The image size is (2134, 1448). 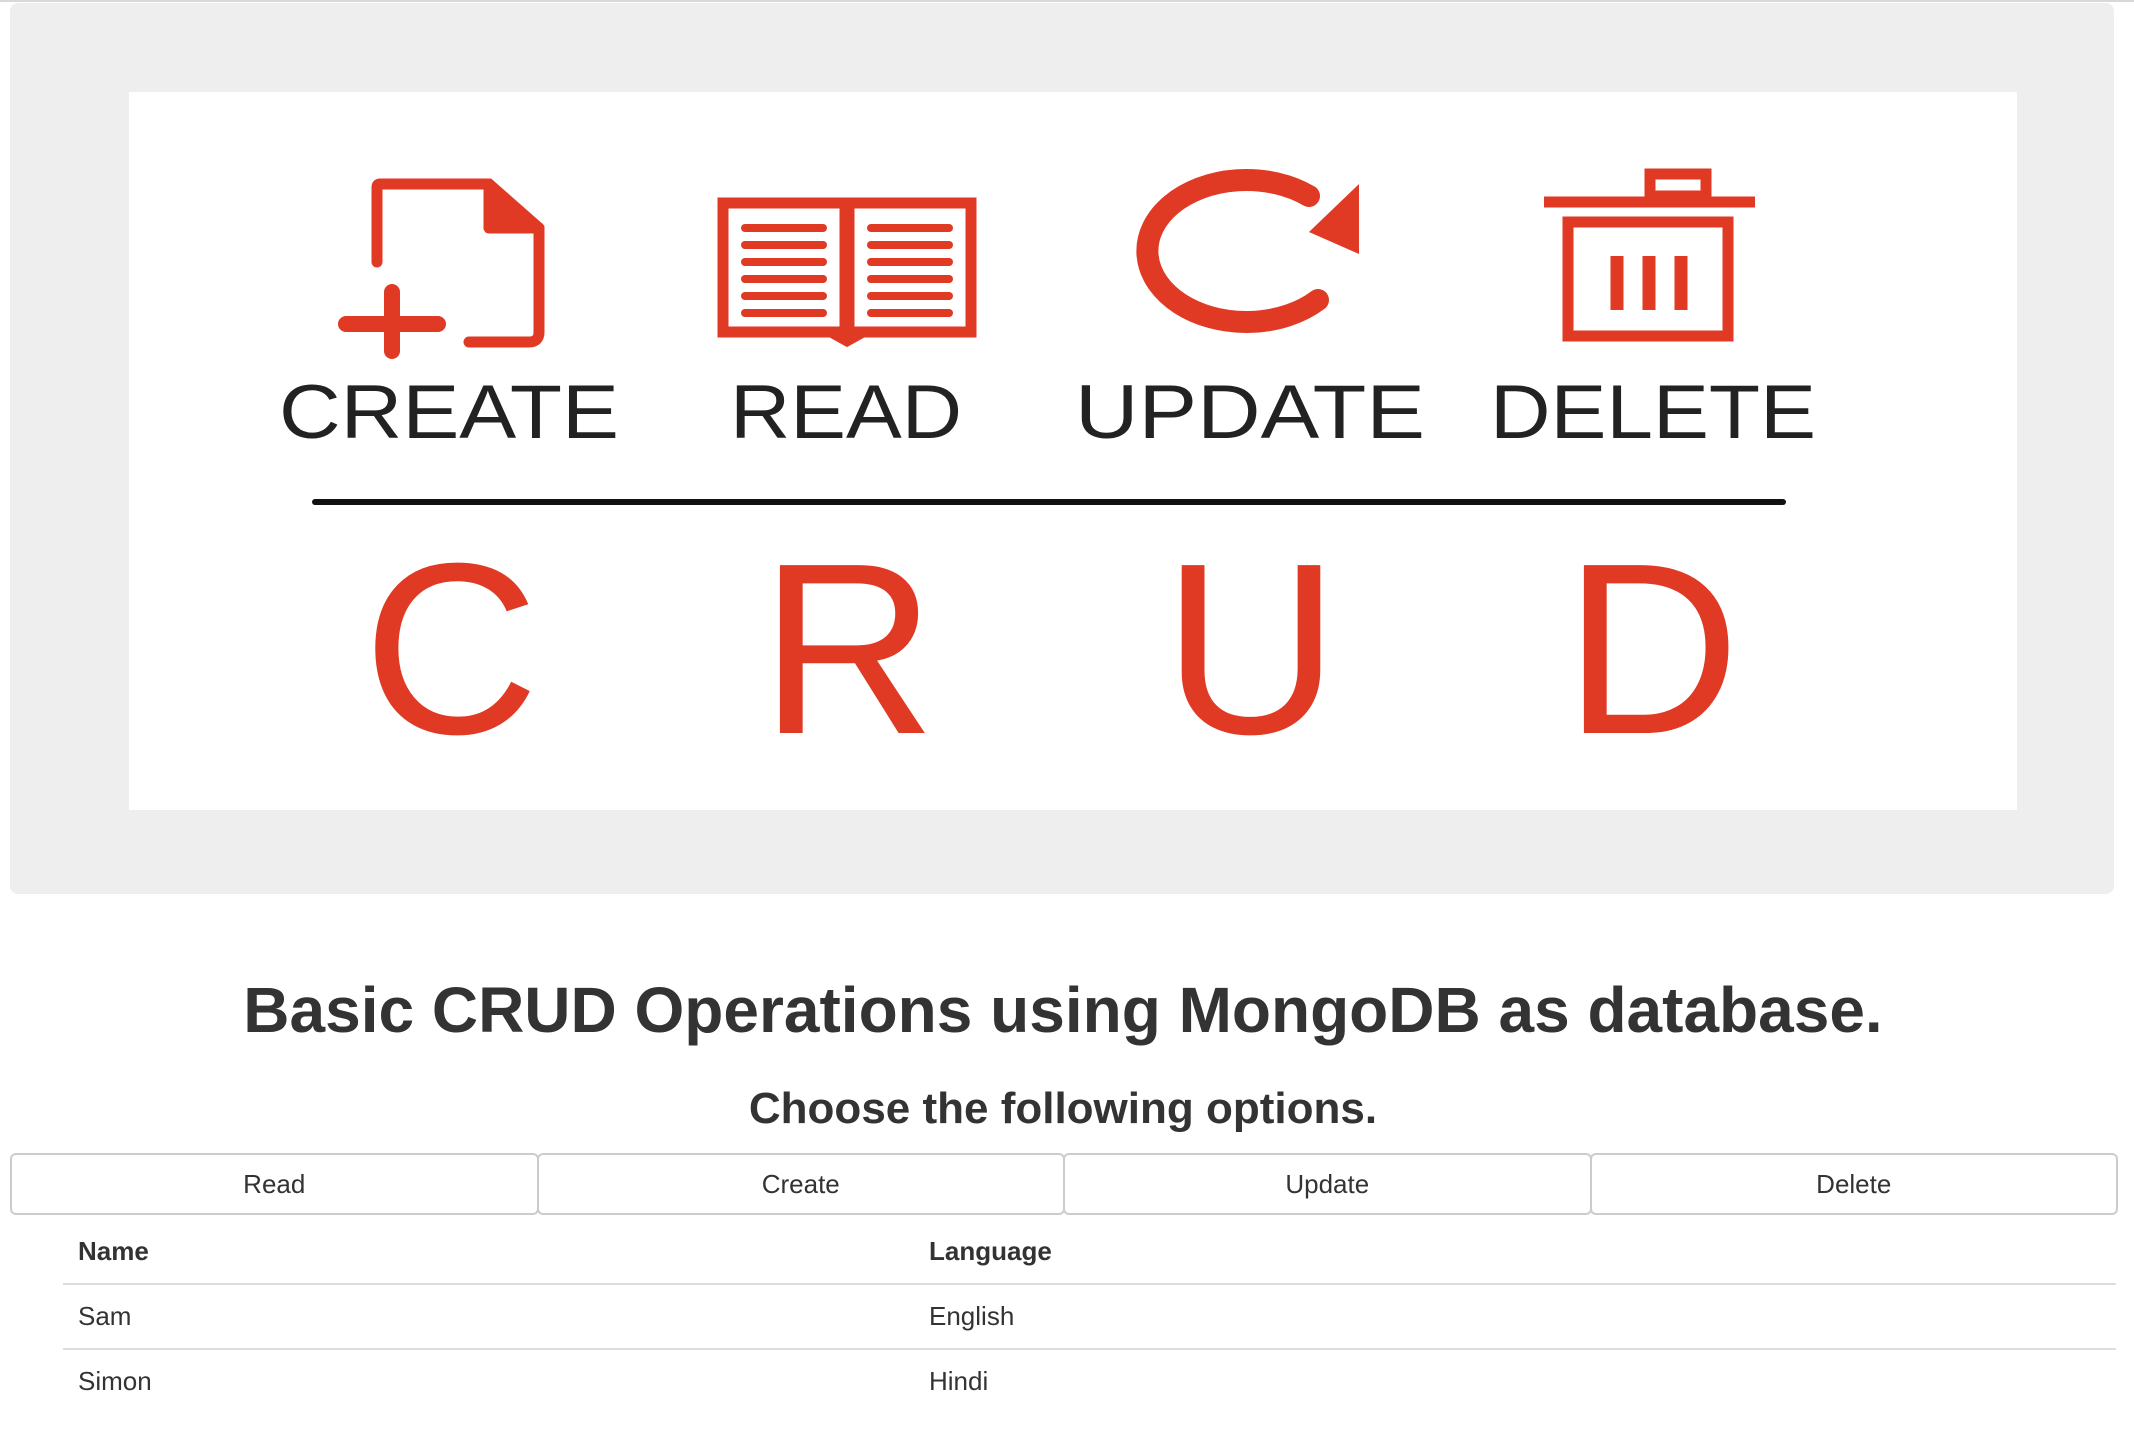 What do you see at coordinates (1515, 1317) in the screenshot?
I see `language-cell: English` at bounding box center [1515, 1317].